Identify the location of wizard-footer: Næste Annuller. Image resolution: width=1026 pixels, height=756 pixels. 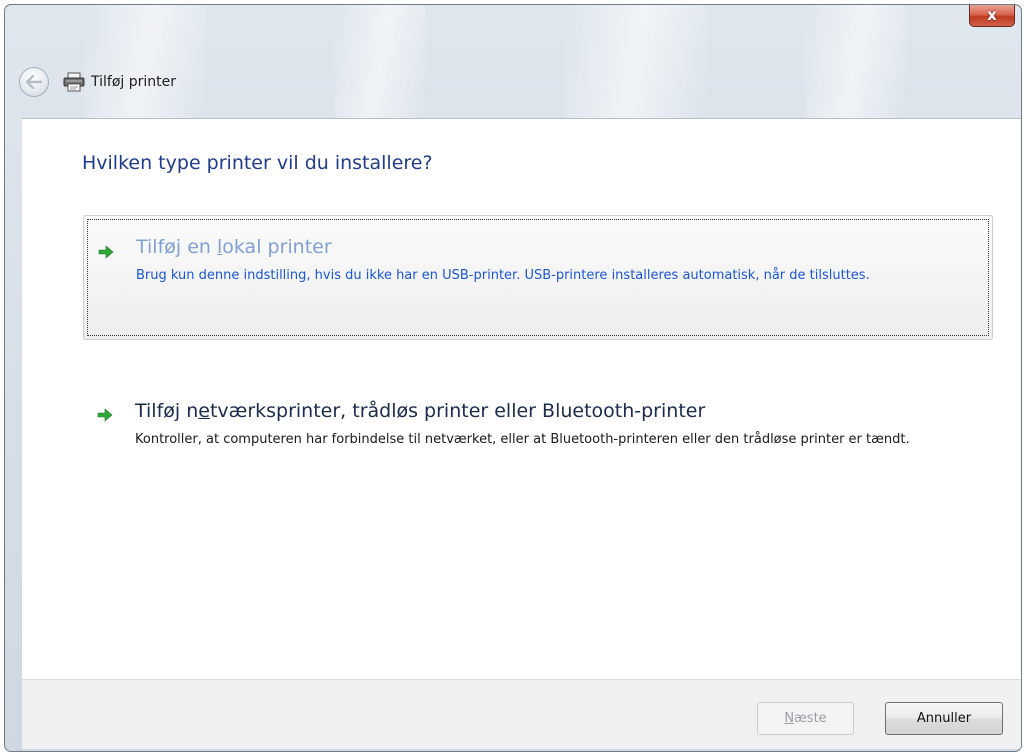
(521, 714).